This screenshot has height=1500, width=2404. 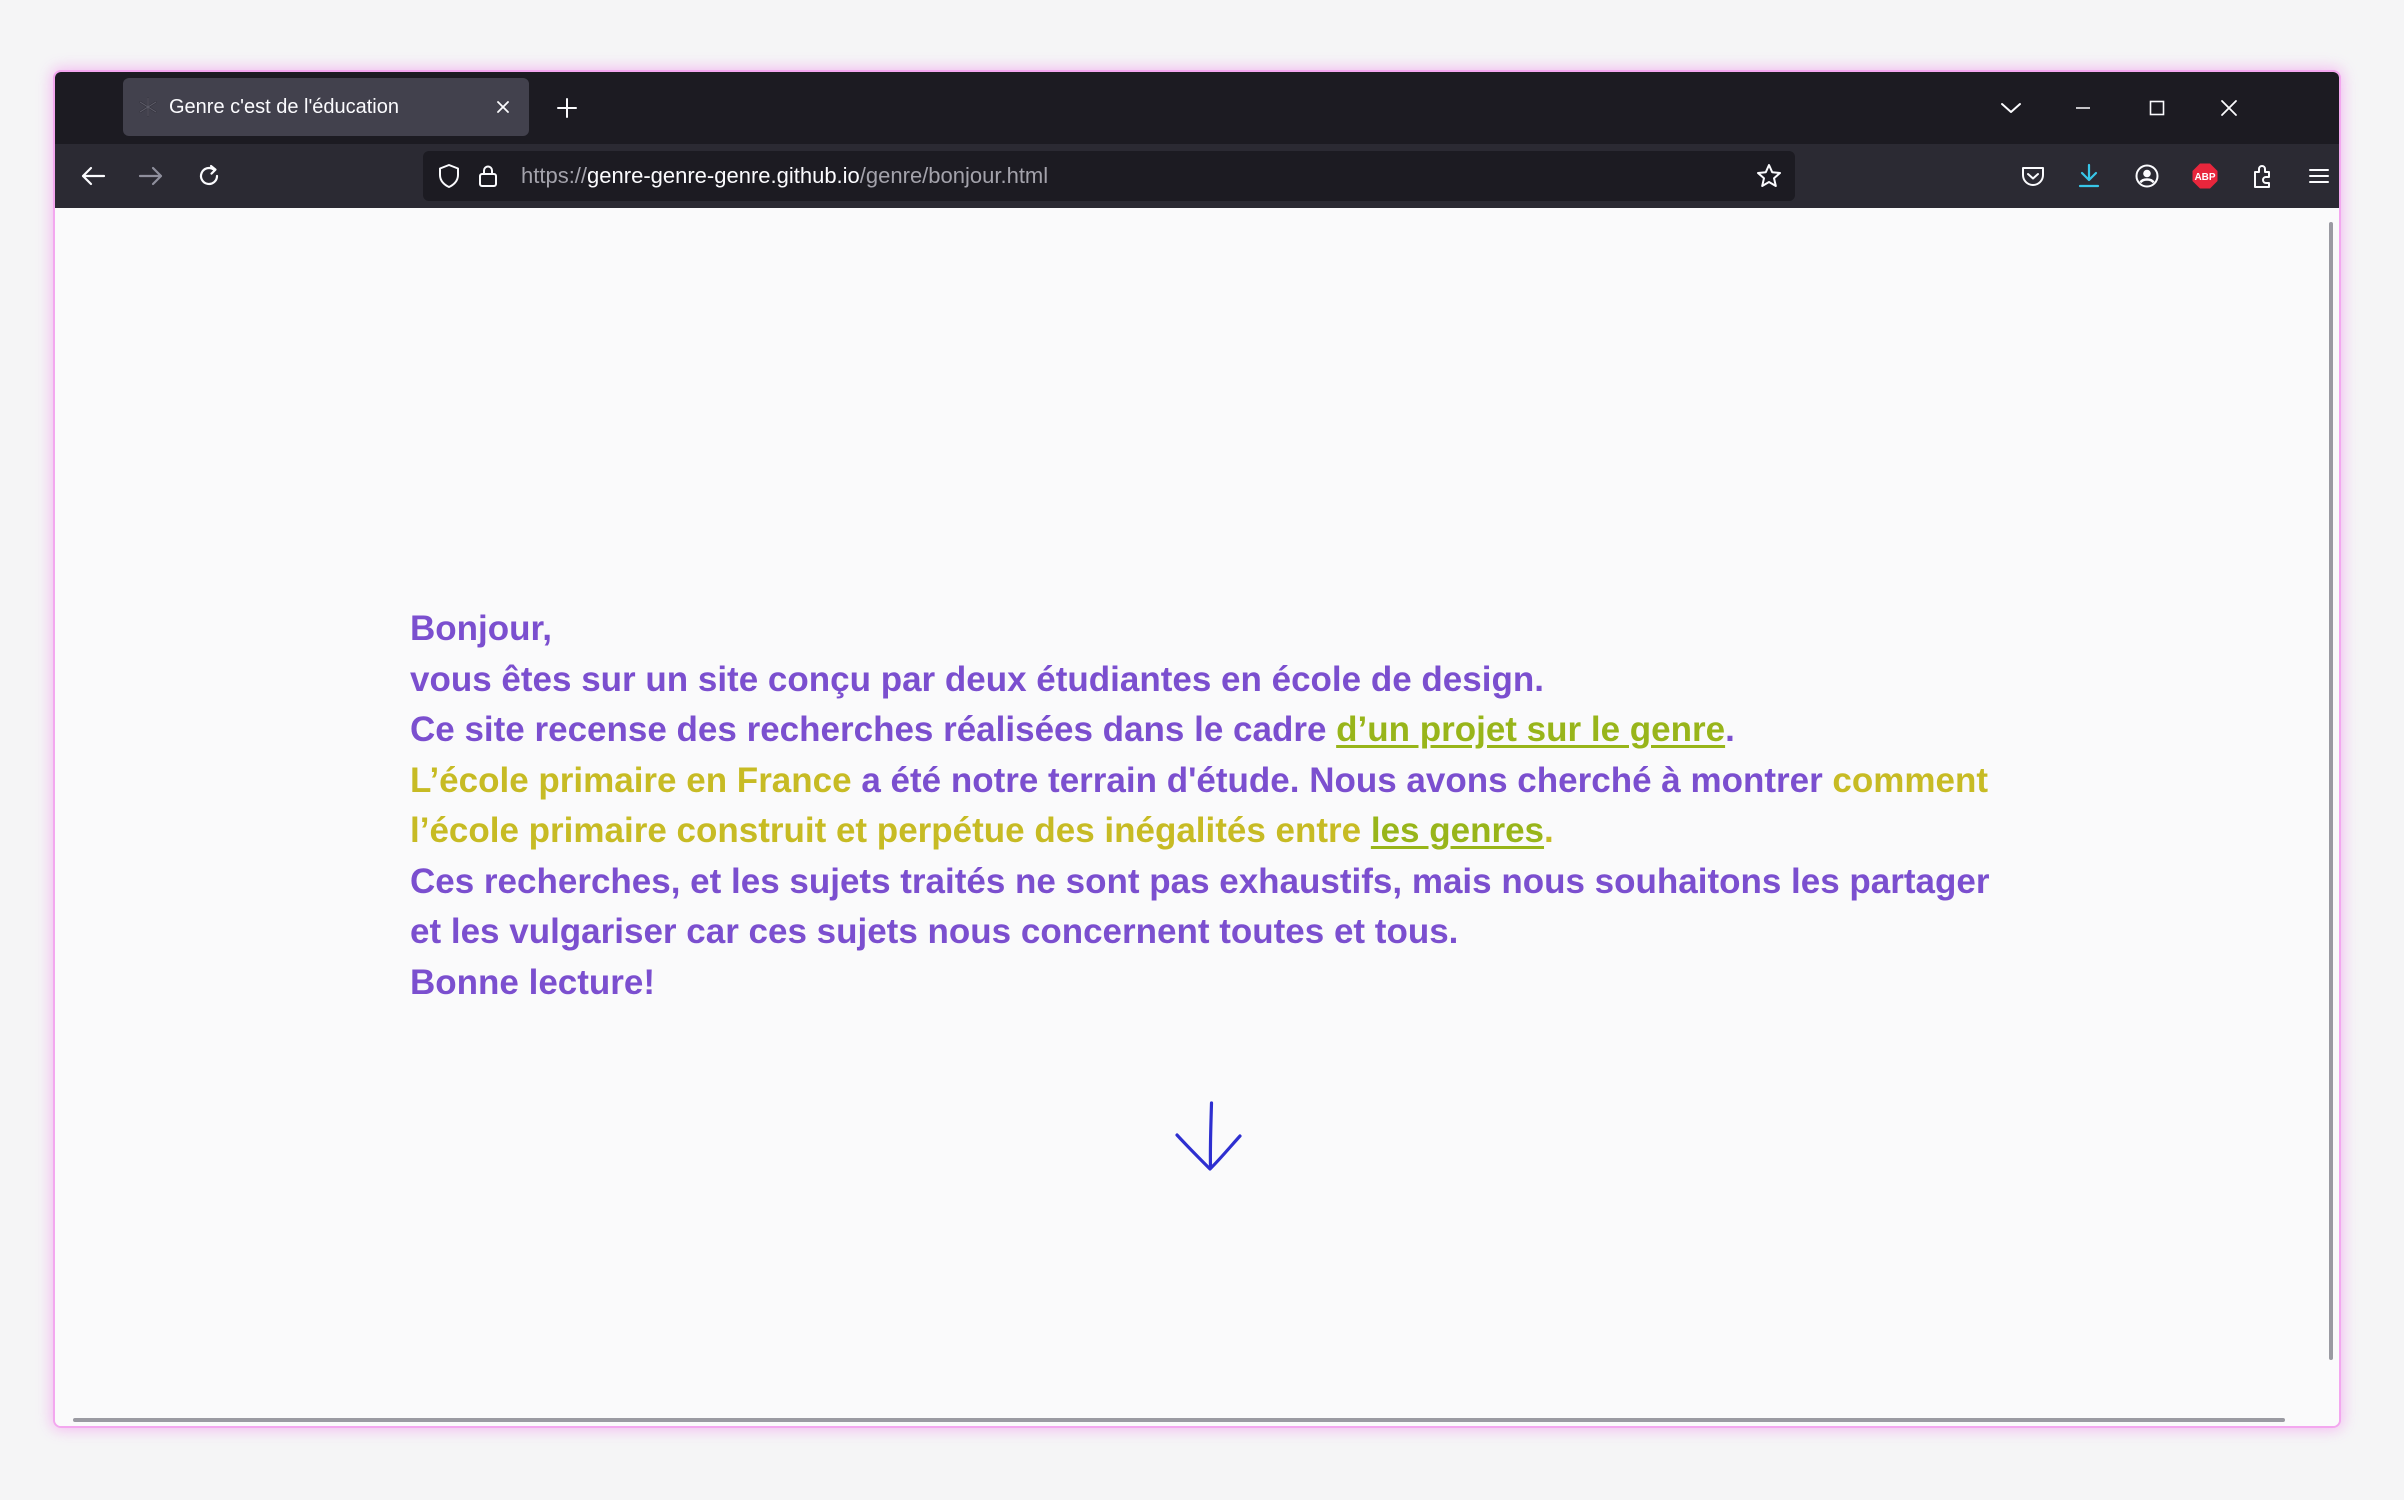 I want to click on genres-link: les genres, so click(x=1457, y=830).